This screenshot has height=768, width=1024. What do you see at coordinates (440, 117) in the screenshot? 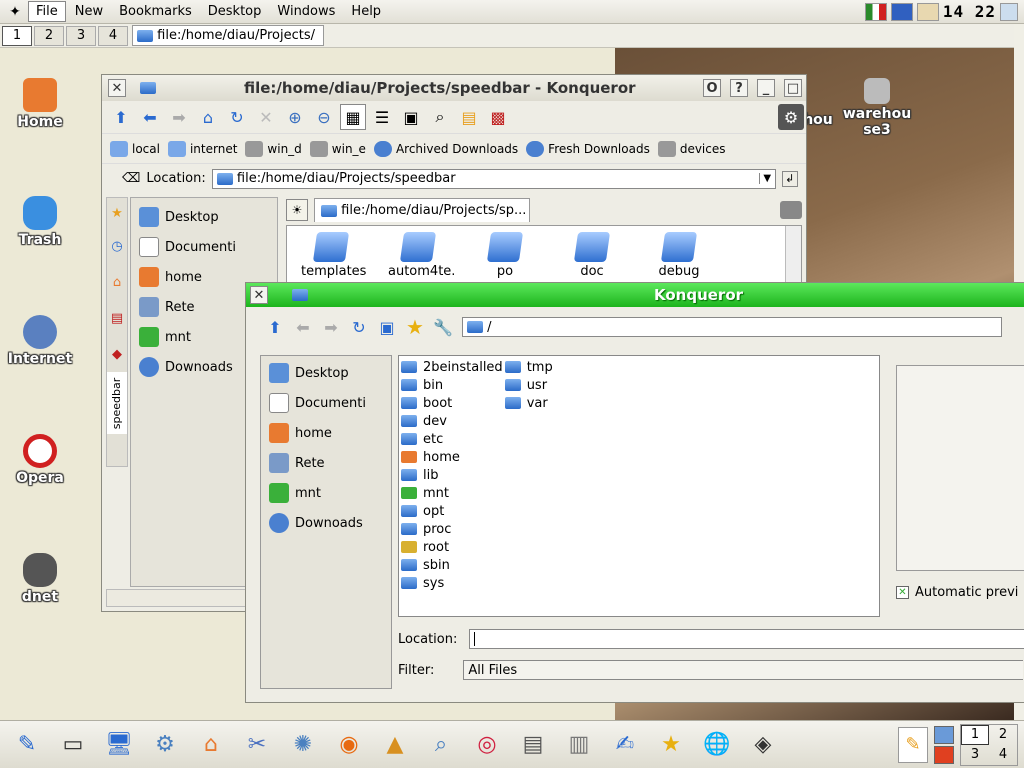
I see `find-icon: ⌕` at bounding box center [440, 117].